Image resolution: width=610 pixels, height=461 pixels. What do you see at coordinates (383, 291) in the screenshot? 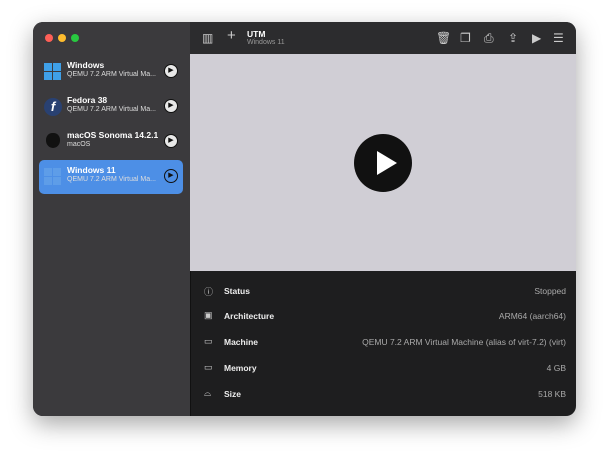
I see `detail-row-status: ⓘ Status Stopped` at bounding box center [383, 291].